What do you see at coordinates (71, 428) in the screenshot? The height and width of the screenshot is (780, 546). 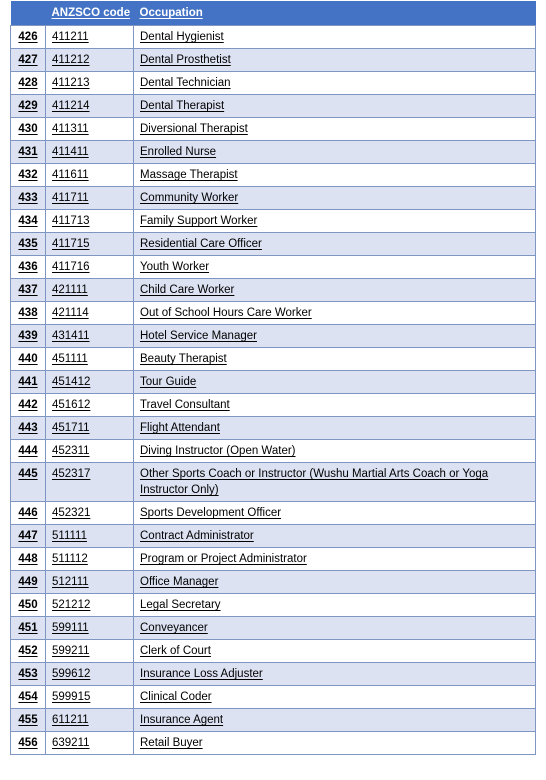 I see `anzsco-code-value: 451711` at bounding box center [71, 428].